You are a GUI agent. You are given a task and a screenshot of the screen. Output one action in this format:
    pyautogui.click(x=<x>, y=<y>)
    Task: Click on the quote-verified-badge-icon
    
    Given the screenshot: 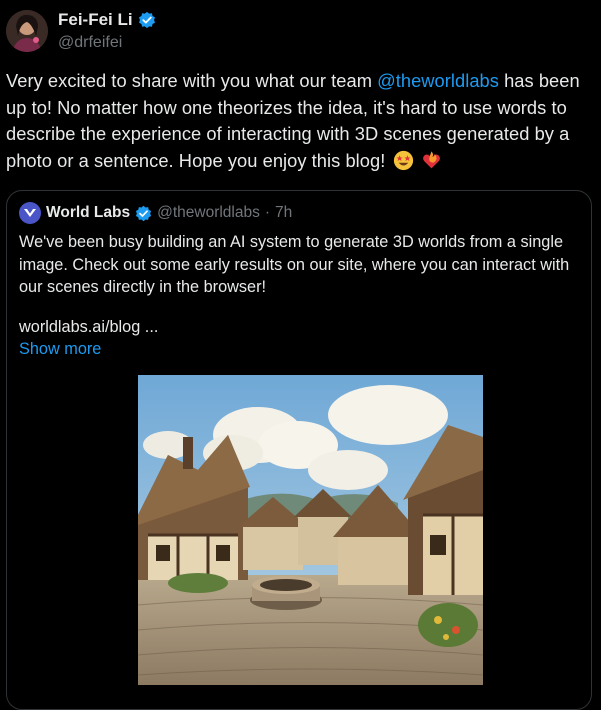 What is the action you would take?
    pyautogui.click(x=144, y=213)
    